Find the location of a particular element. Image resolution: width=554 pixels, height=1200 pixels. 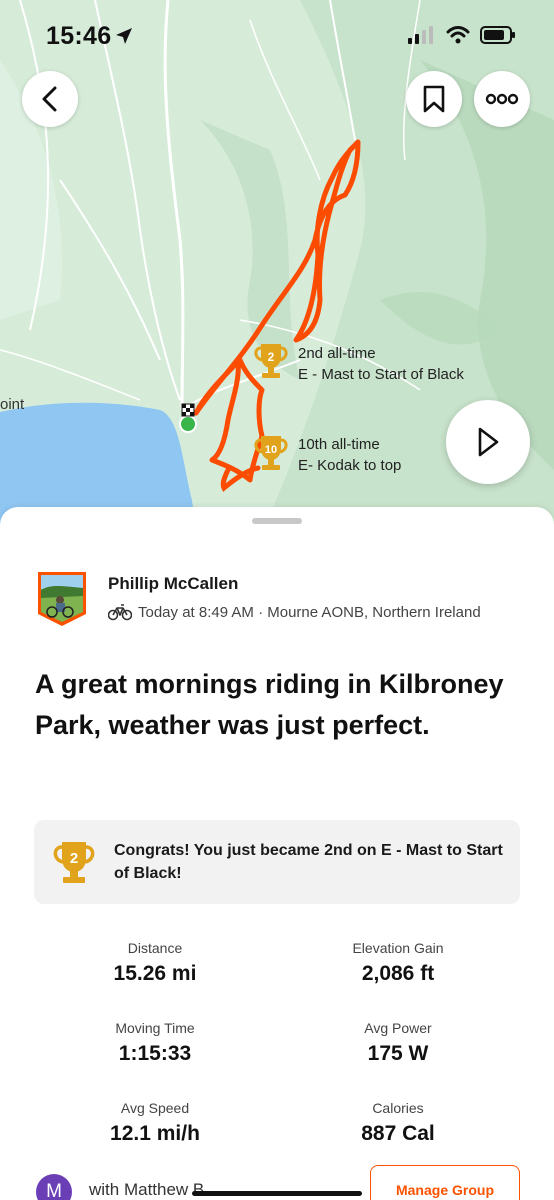

play-icon is located at coordinates (488, 442).